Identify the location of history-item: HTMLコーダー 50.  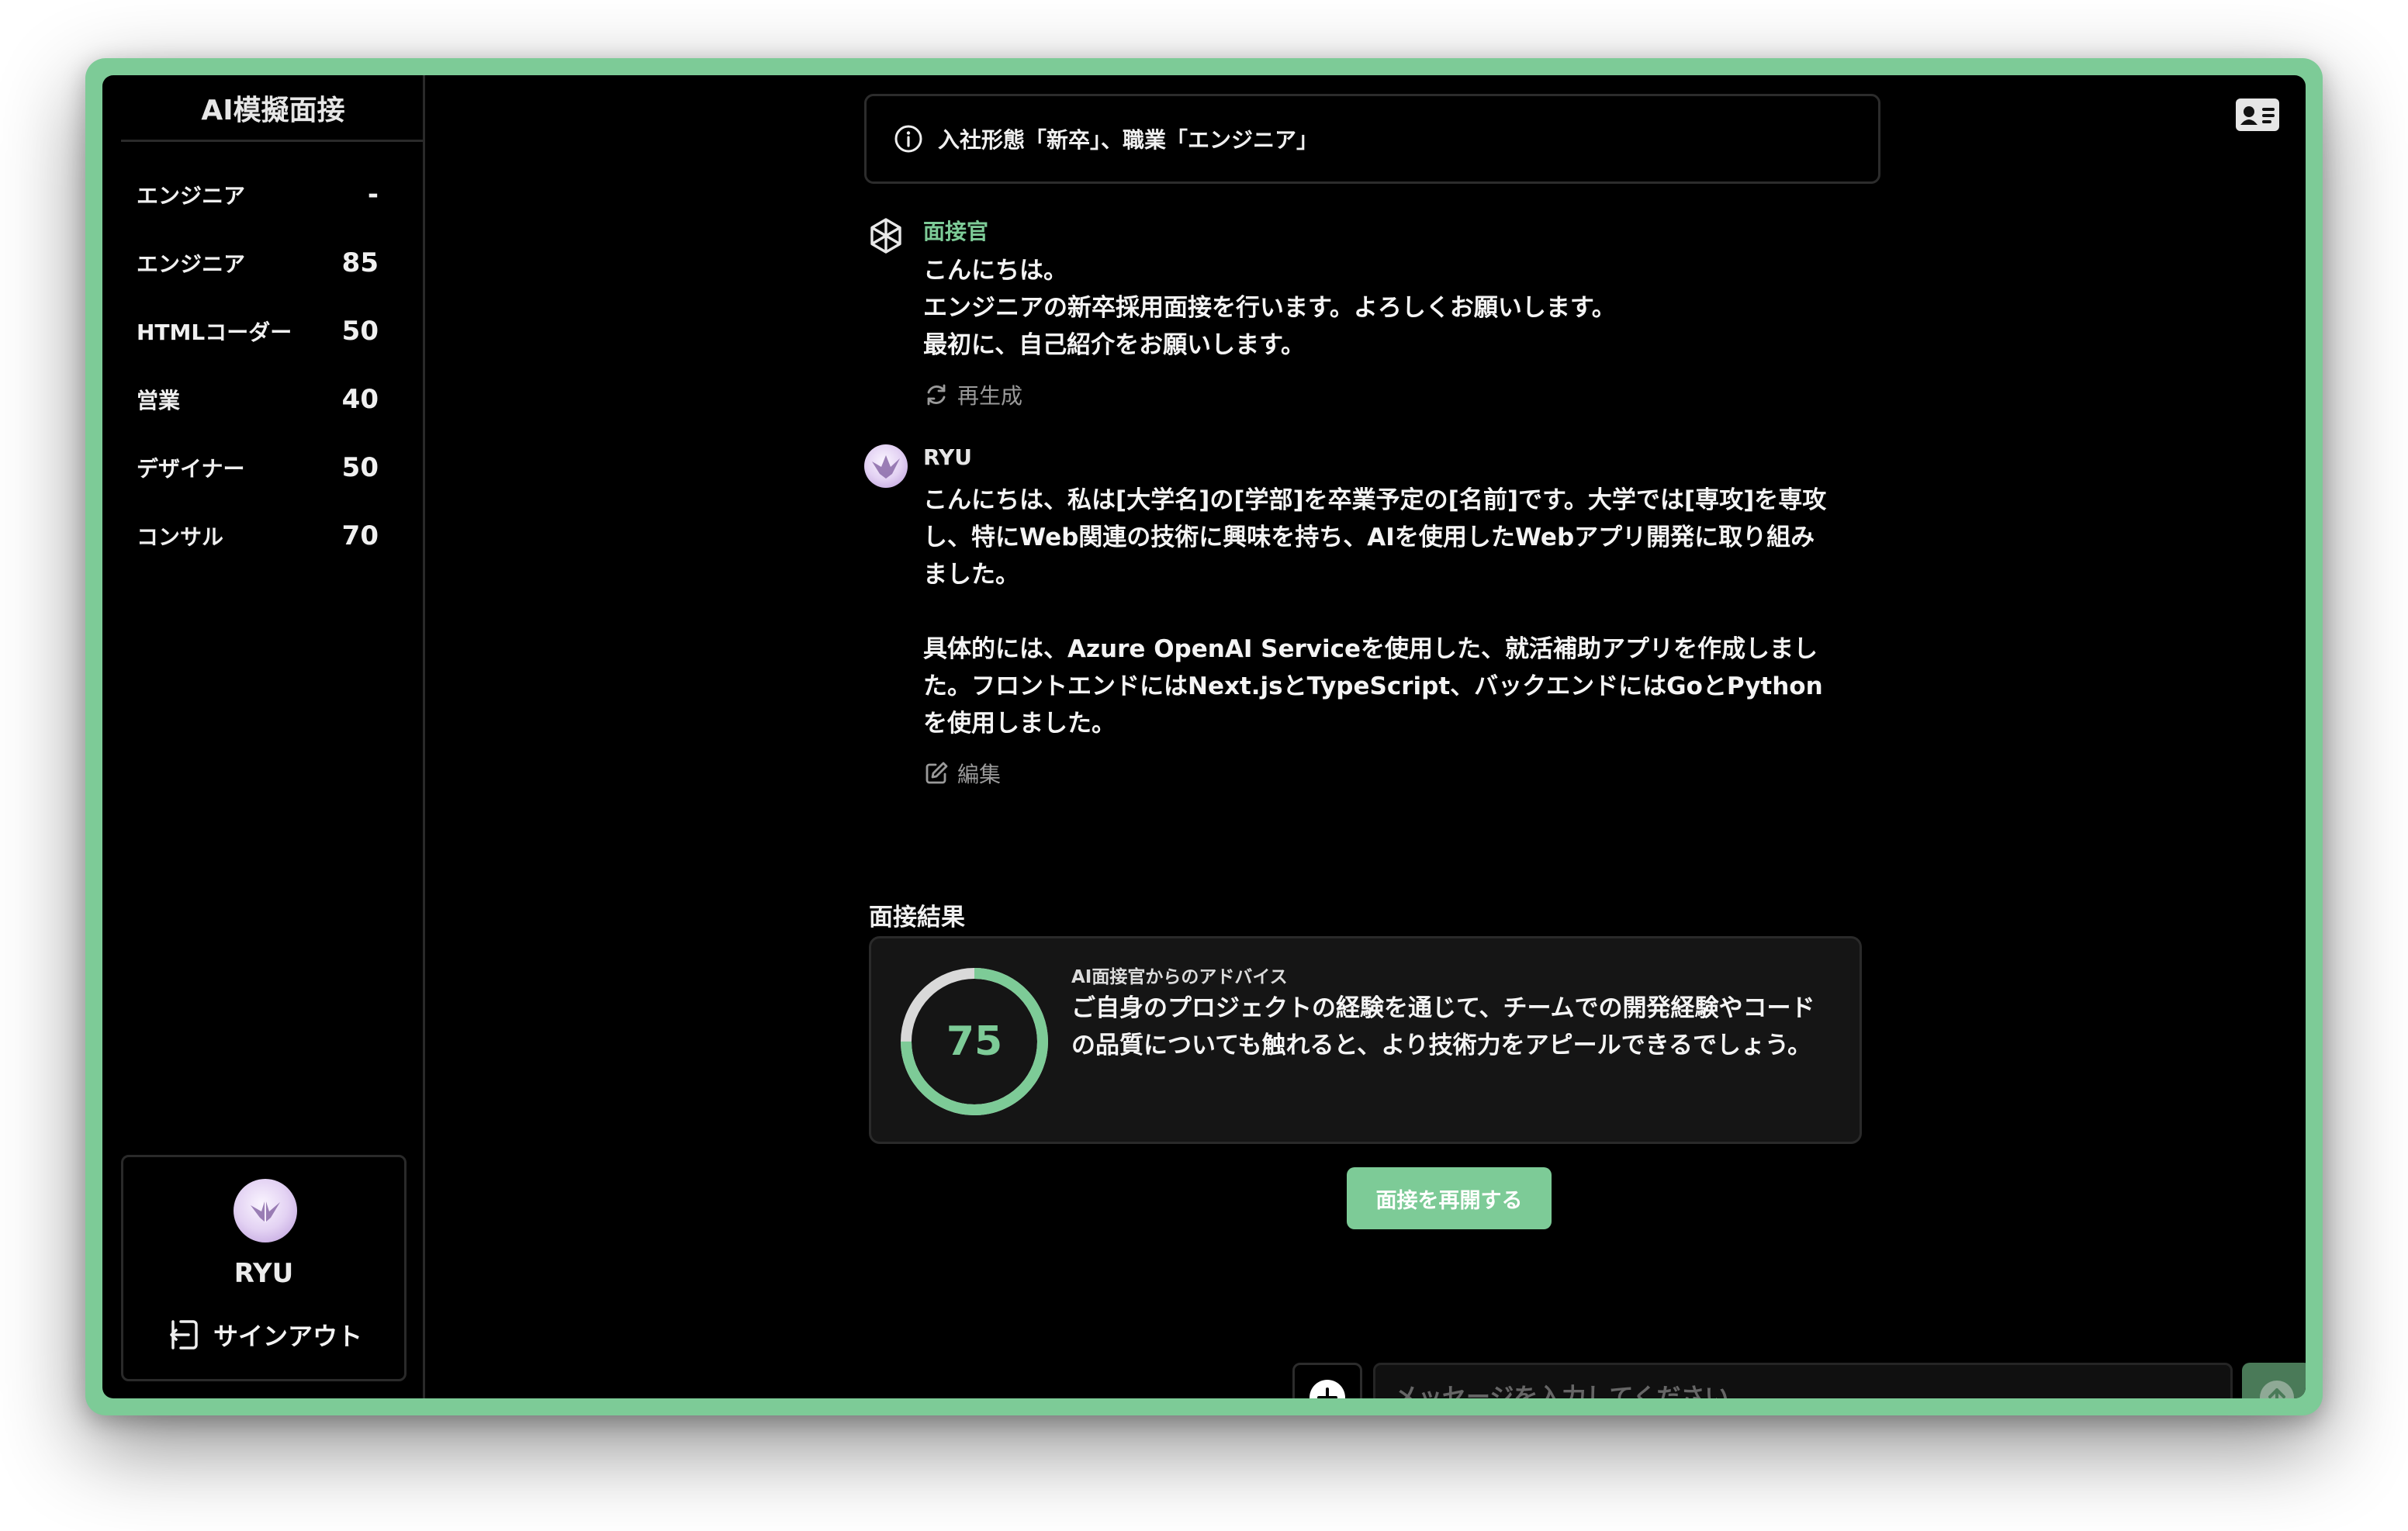
(257, 331).